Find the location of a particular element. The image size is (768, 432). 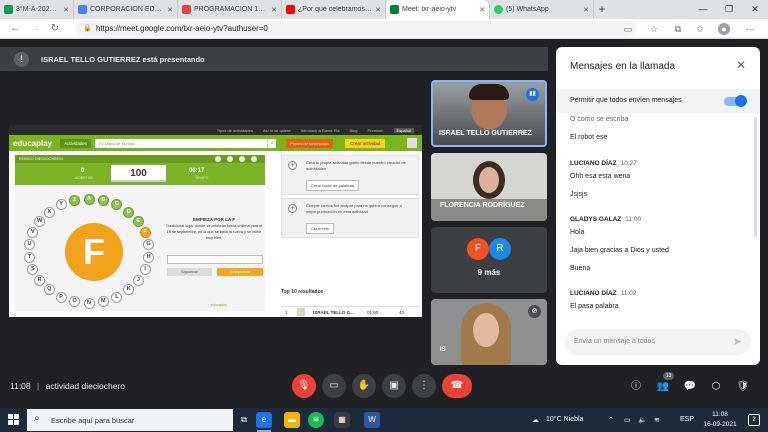

lock-icon: 🔒 is located at coordinates (87, 28).